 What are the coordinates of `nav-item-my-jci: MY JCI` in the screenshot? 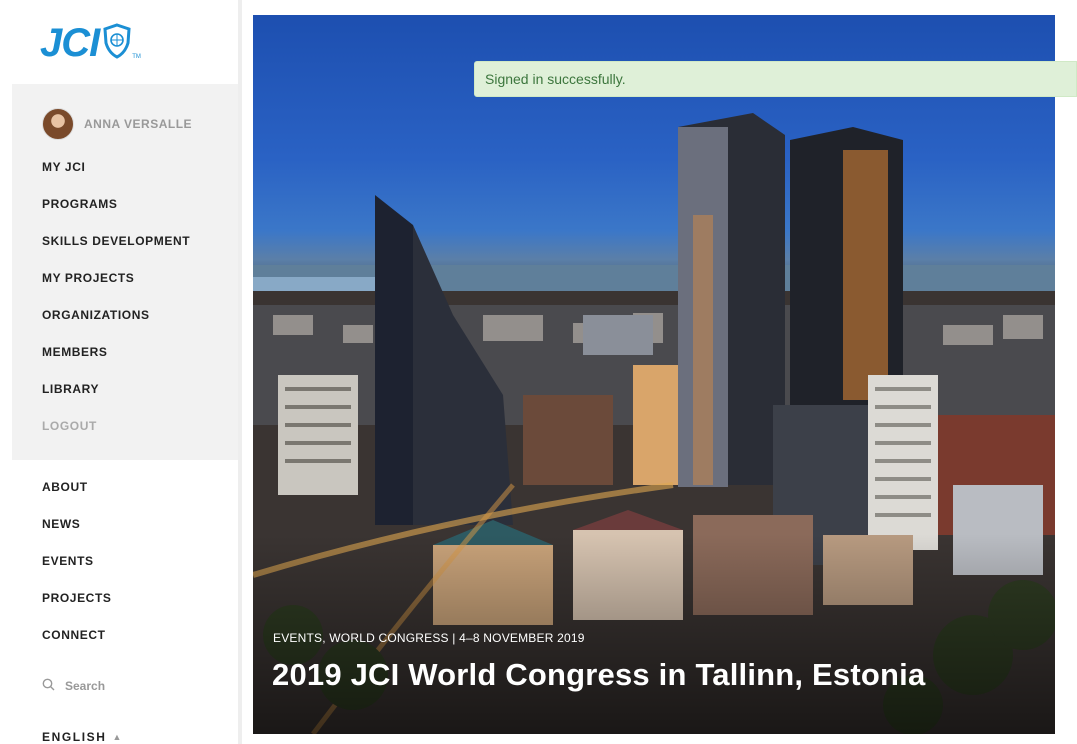 It's located at (115, 167).